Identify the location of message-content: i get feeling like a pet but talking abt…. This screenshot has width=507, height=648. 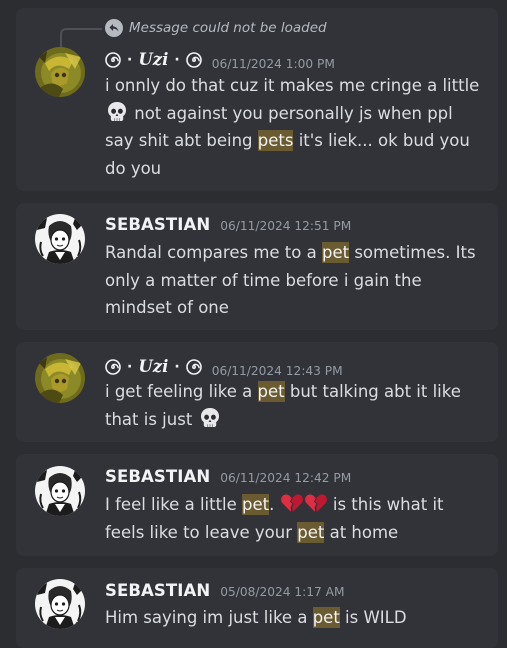
(295, 405).